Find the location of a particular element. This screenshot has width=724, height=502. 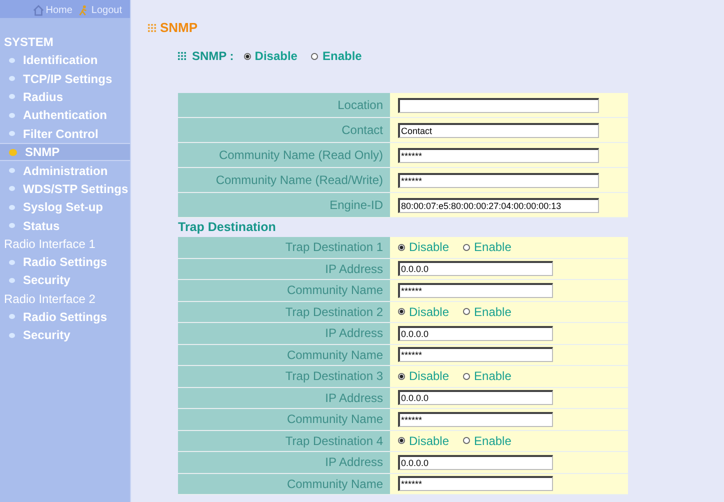

input-field: 80:00:07:e5:80:00:00:27:04:00:00:00:13 is located at coordinates (498, 205).